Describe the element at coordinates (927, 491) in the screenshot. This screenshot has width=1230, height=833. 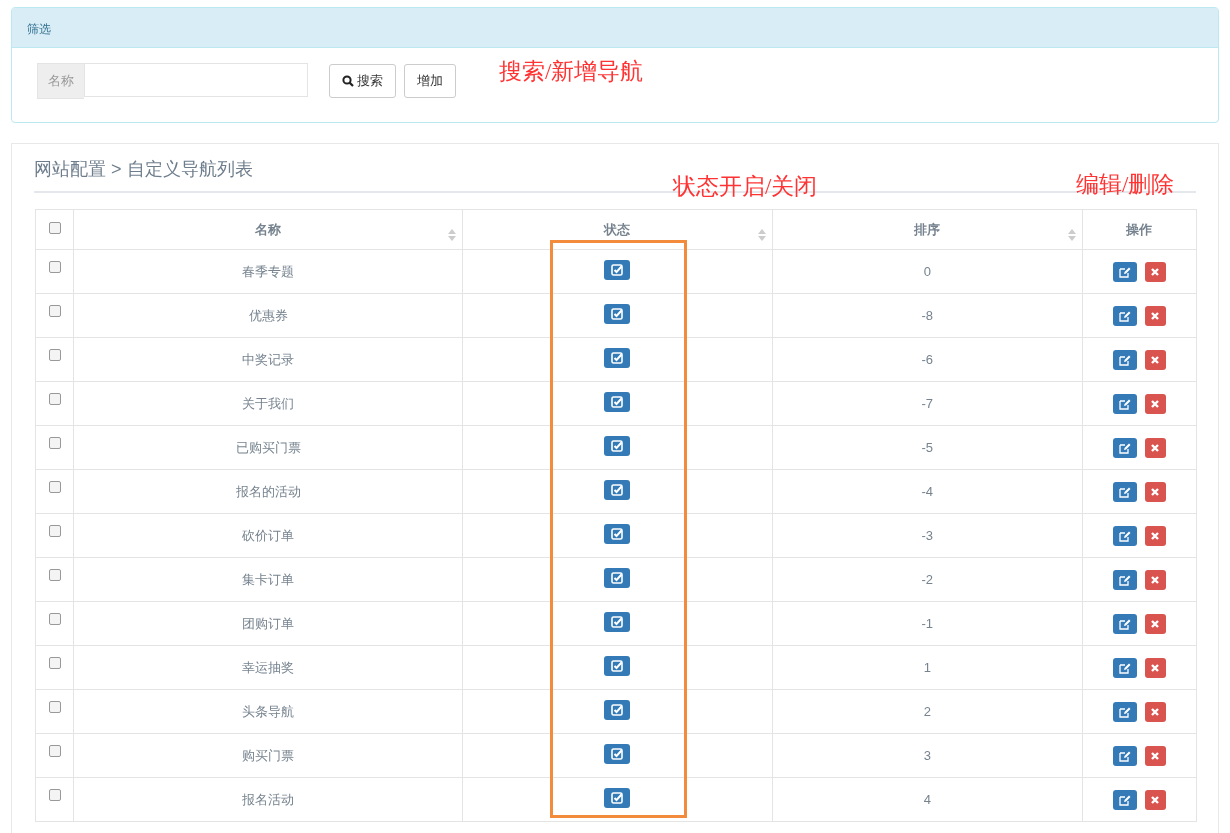
I see `sort-order: -4` at that location.